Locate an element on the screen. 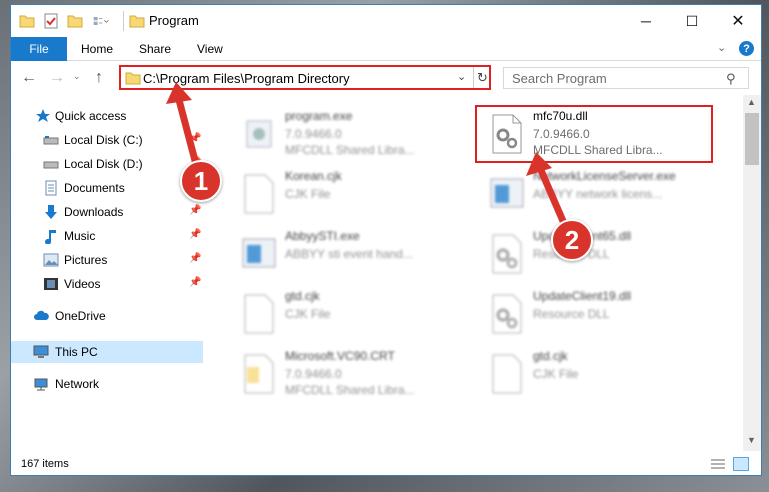 The image size is (769, 492). sidebar-item-pictures: Pictures 📌 is located at coordinates (107, 260).